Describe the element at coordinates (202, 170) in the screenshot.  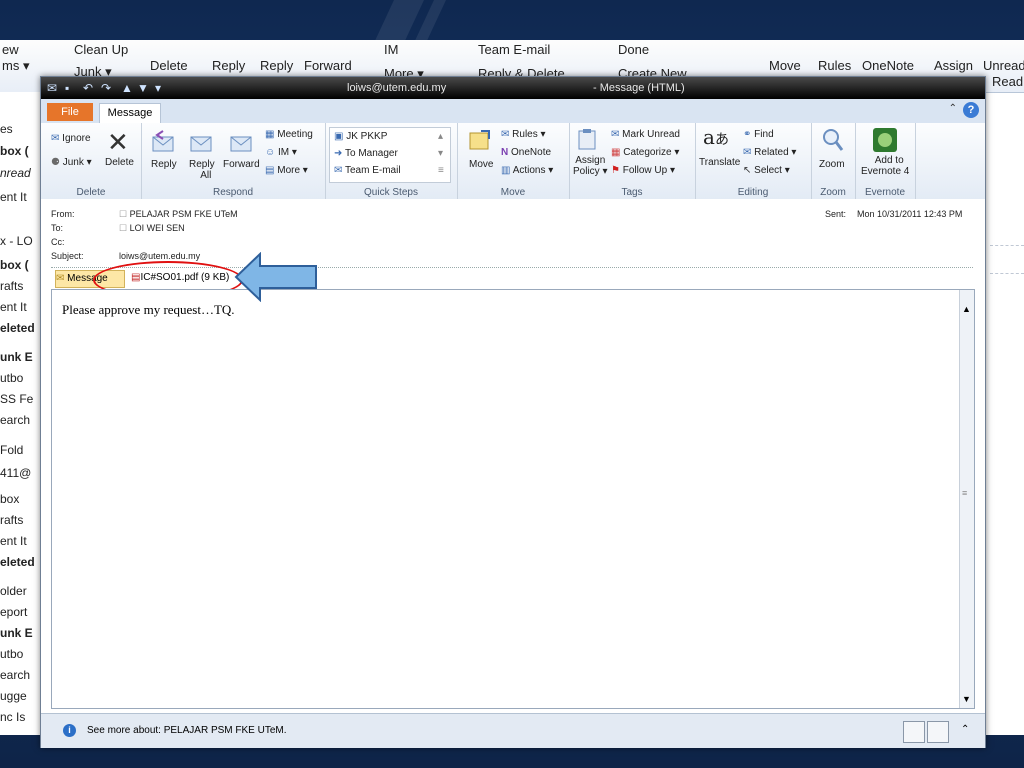
I see `reply-all-button: Reply All` at that location.